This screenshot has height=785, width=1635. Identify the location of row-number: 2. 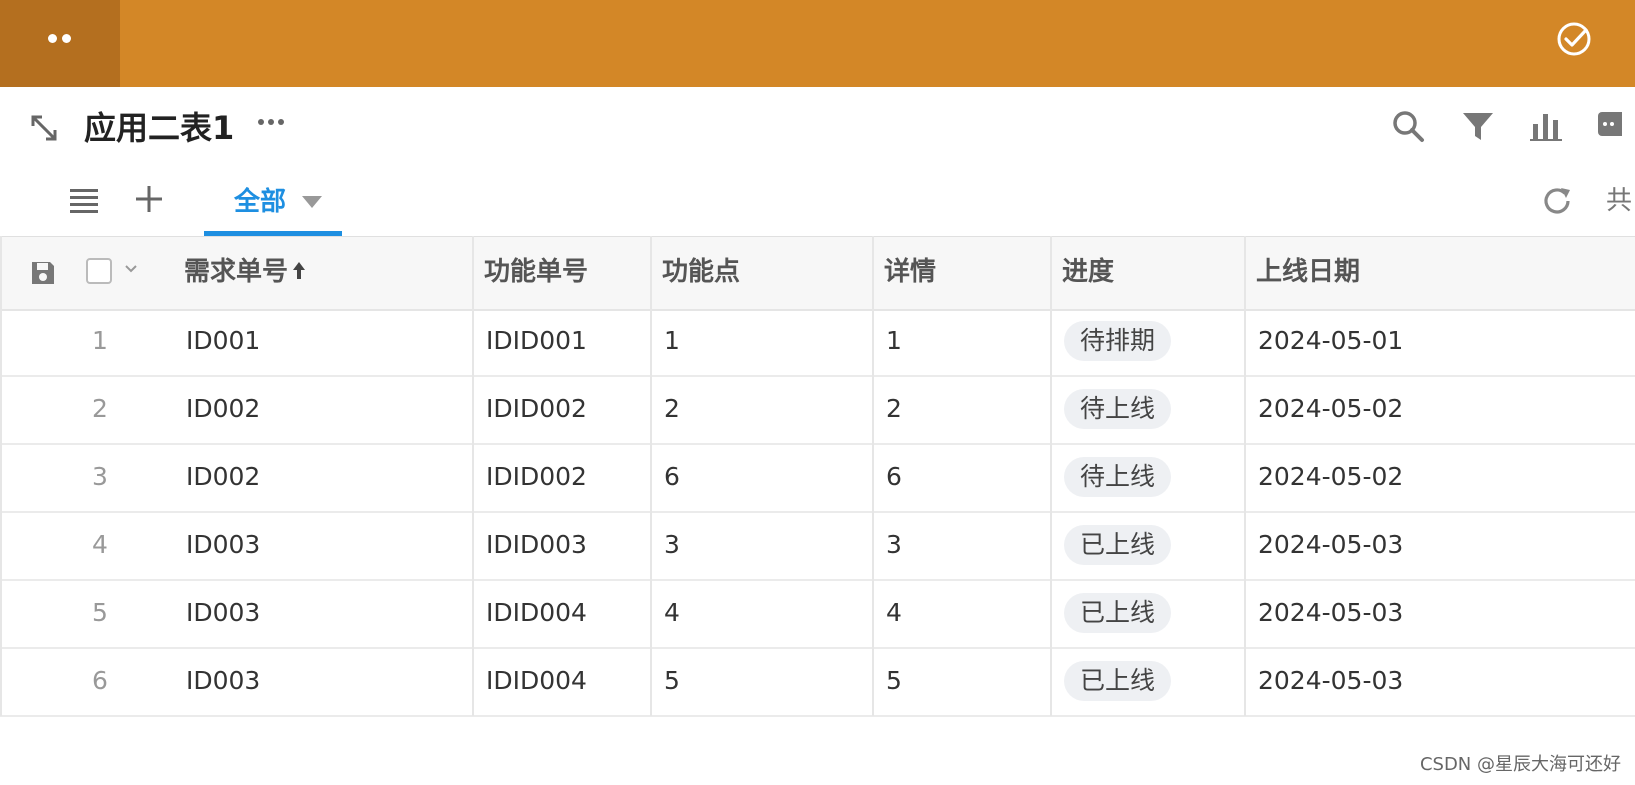
(100, 408).